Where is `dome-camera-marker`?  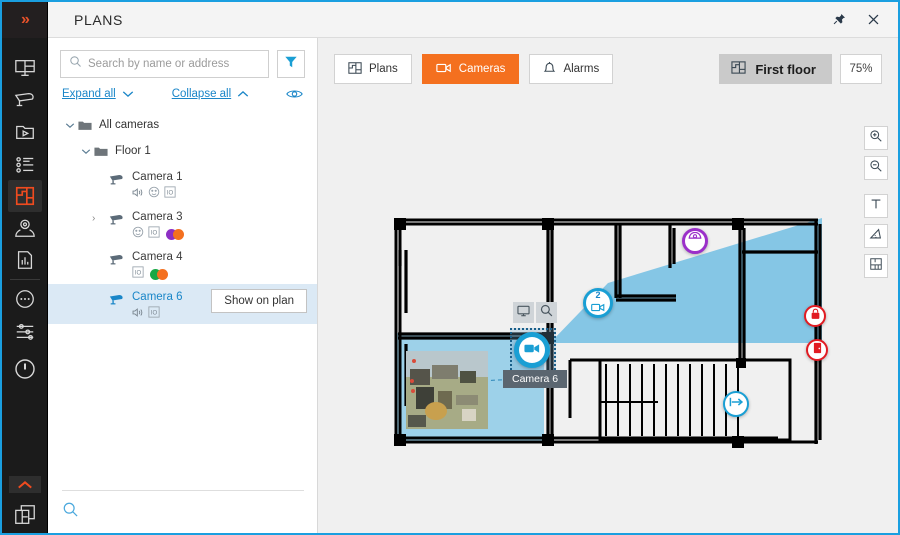 dome-camera-marker is located at coordinates (695, 241).